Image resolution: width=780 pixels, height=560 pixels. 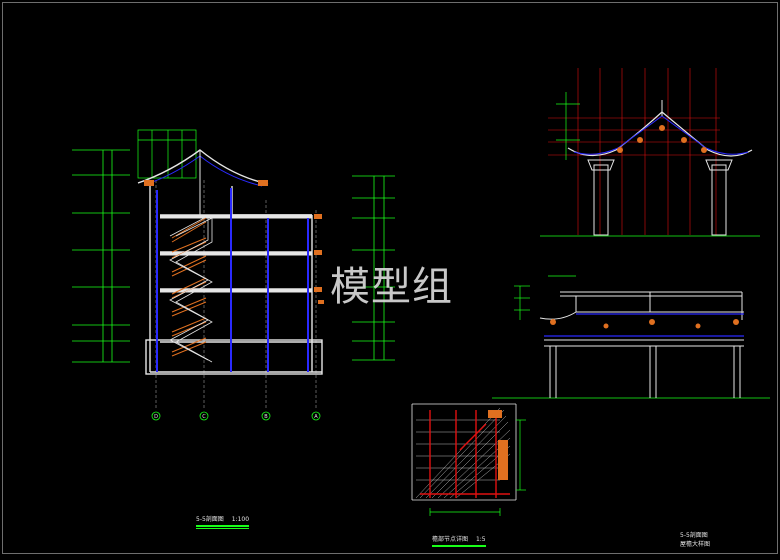 I want to click on green-grid-lines, so click(x=650, y=164).